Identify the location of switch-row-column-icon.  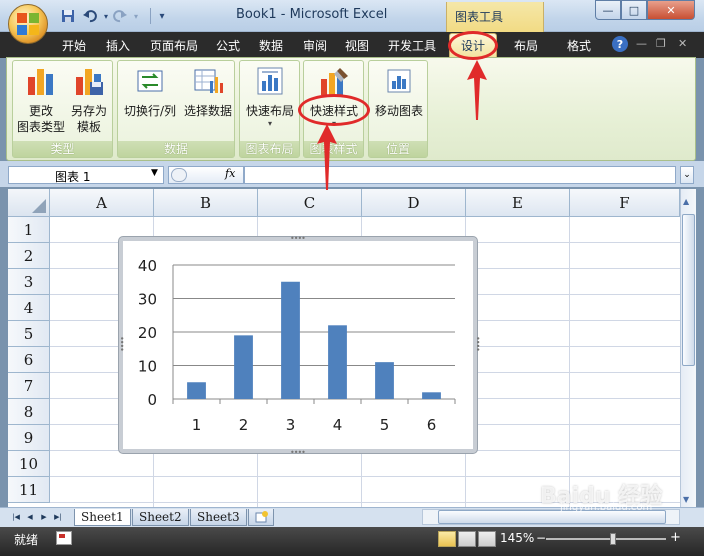
(150, 81).